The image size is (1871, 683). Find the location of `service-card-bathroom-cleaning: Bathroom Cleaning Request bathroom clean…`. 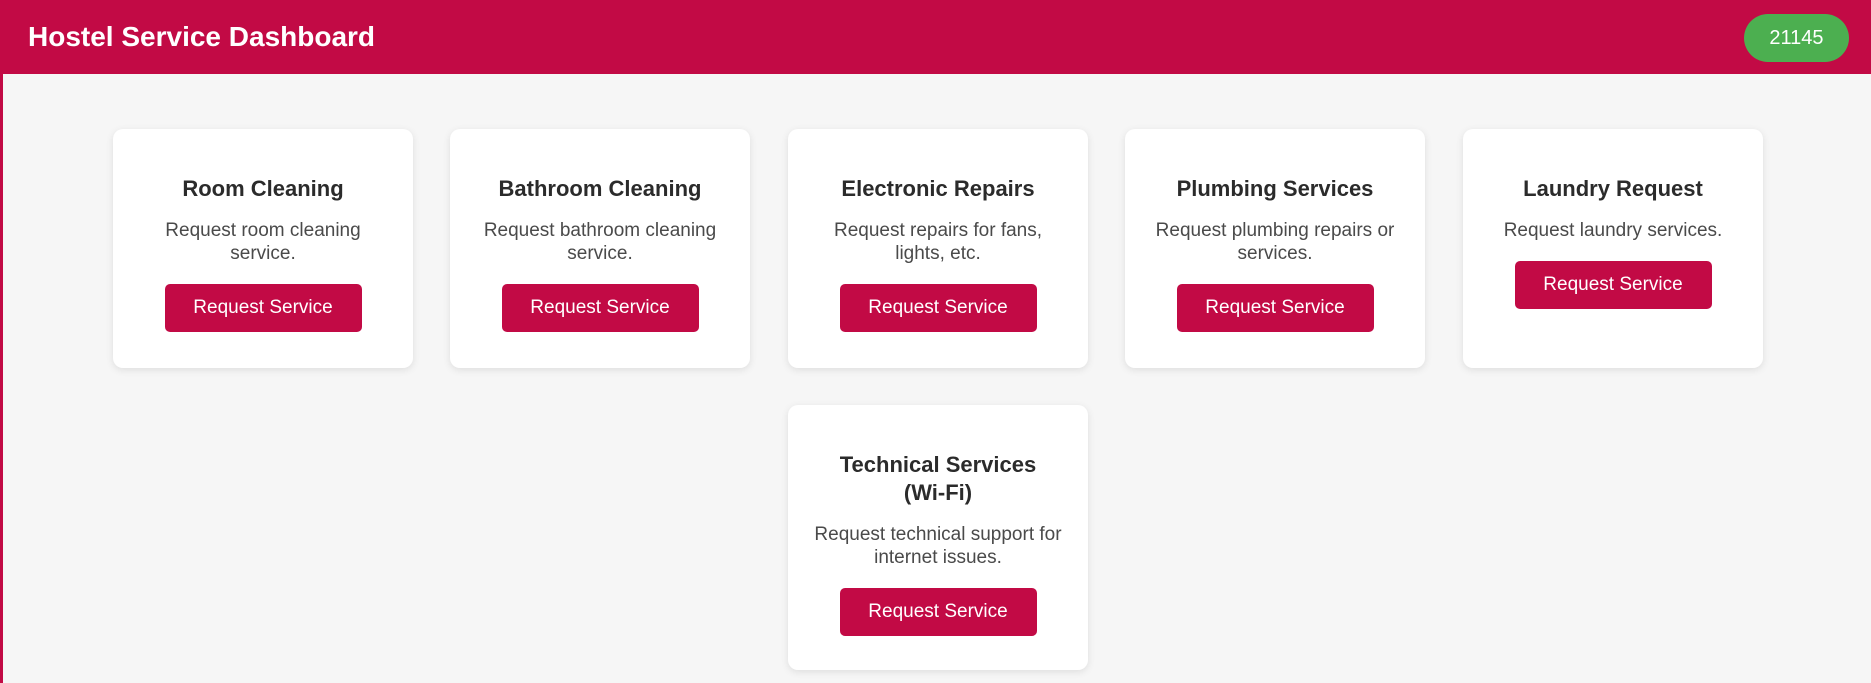

service-card-bathroom-cleaning: Bathroom Cleaning Request bathroom clean… is located at coordinates (600, 248).